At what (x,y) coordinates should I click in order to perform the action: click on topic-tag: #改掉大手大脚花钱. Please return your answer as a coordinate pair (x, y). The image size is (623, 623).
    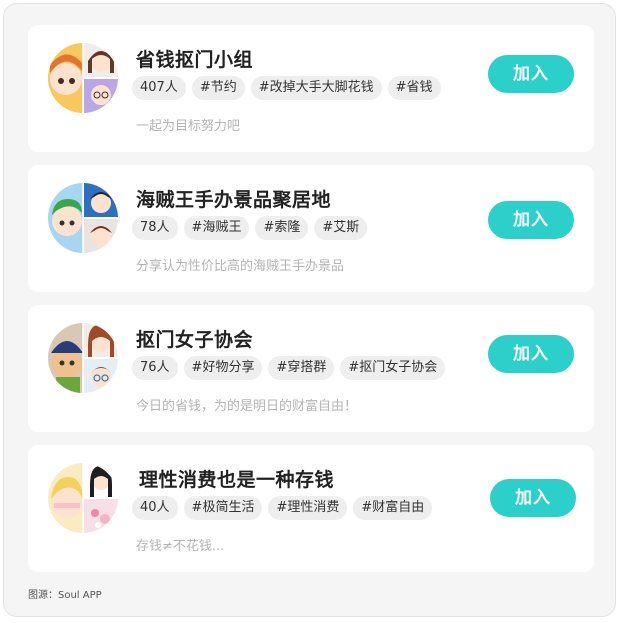
    Looking at the image, I should click on (316, 88).